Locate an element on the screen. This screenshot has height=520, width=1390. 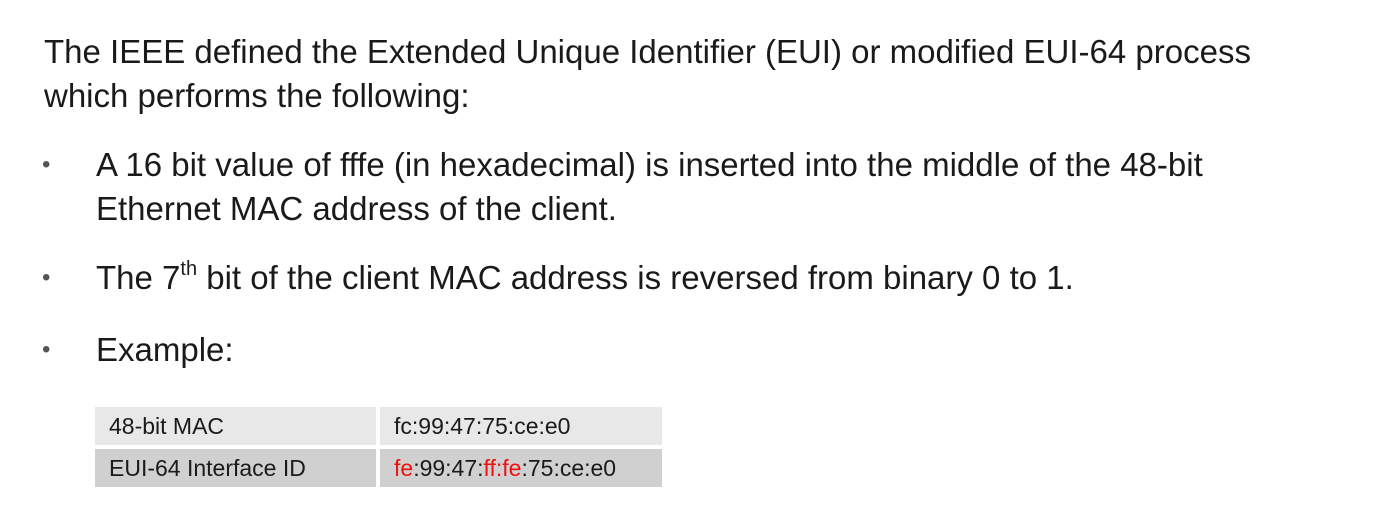
inserted-fffe: ff:fe is located at coordinates (502, 467).